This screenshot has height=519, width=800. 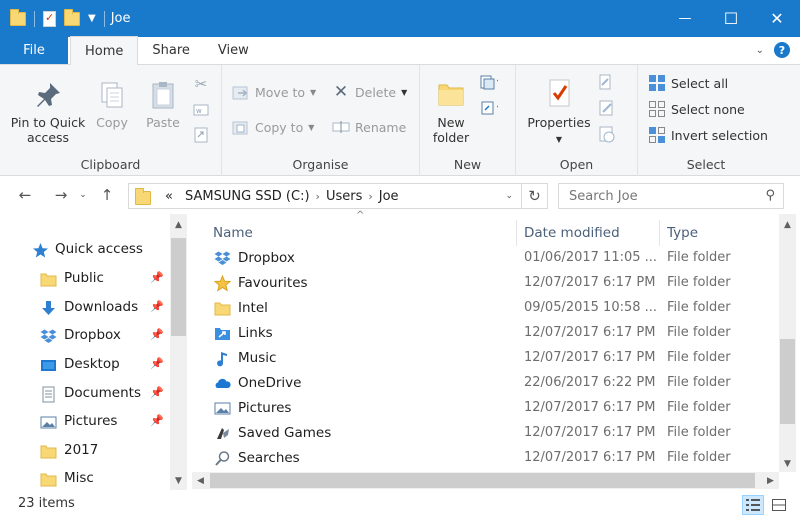 What do you see at coordinates (559, 112) in the screenshot?
I see `properties-button: Properties ▼` at bounding box center [559, 112].